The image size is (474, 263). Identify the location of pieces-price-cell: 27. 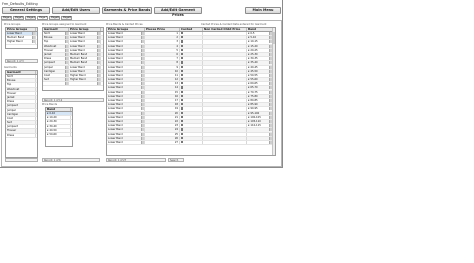
(162, 142).